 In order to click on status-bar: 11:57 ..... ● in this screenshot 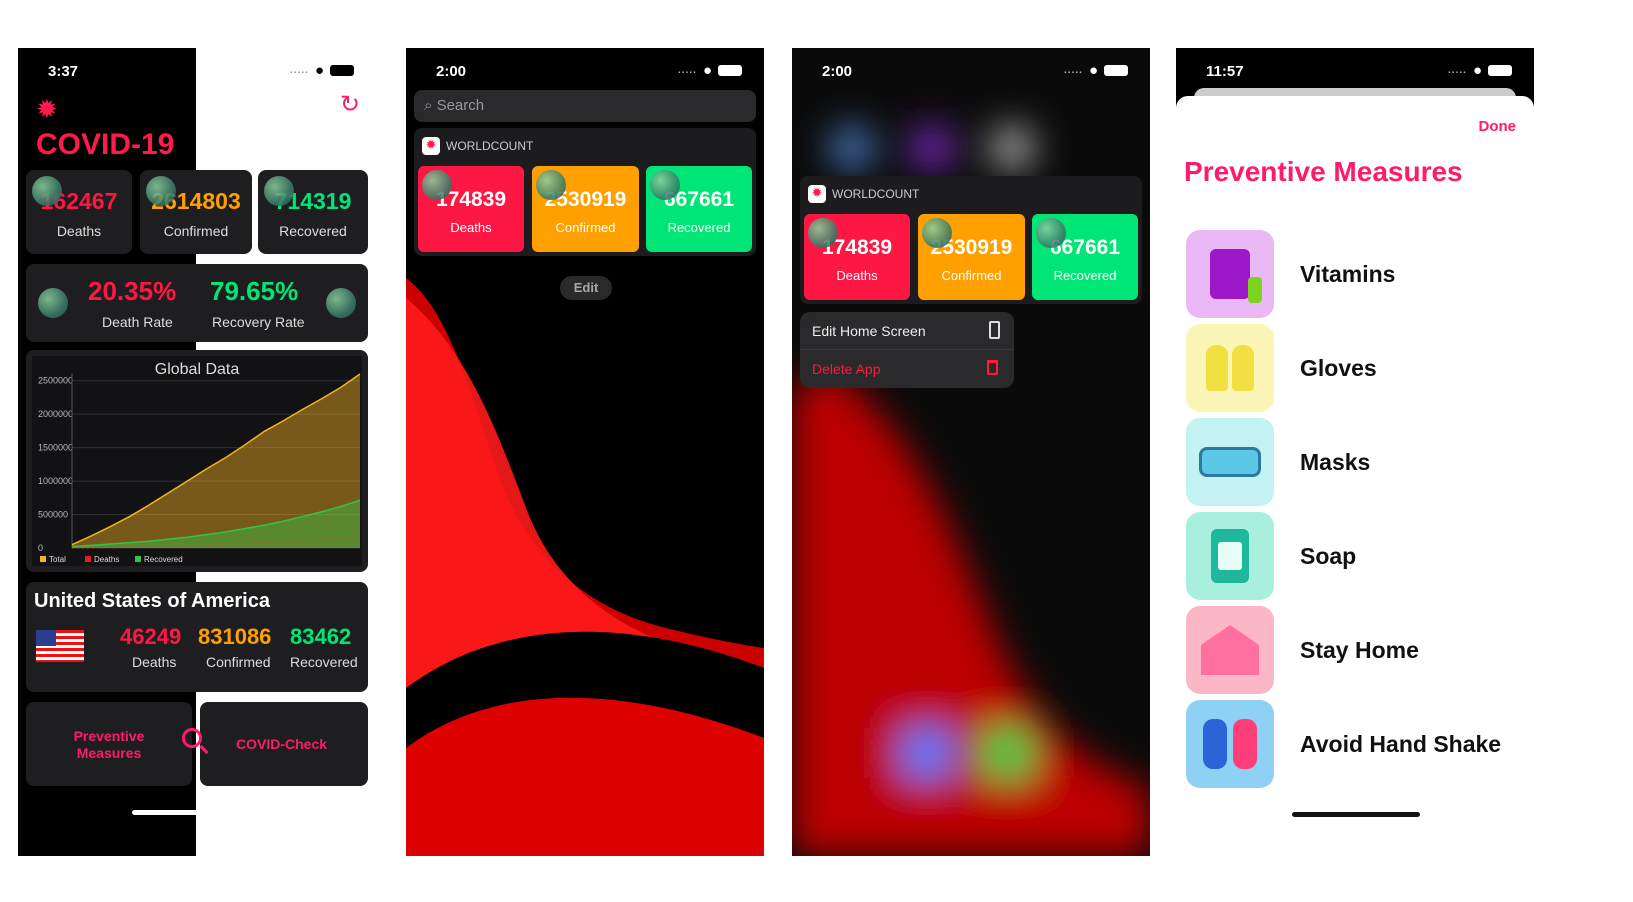, I will do `click(1355, 70)`.